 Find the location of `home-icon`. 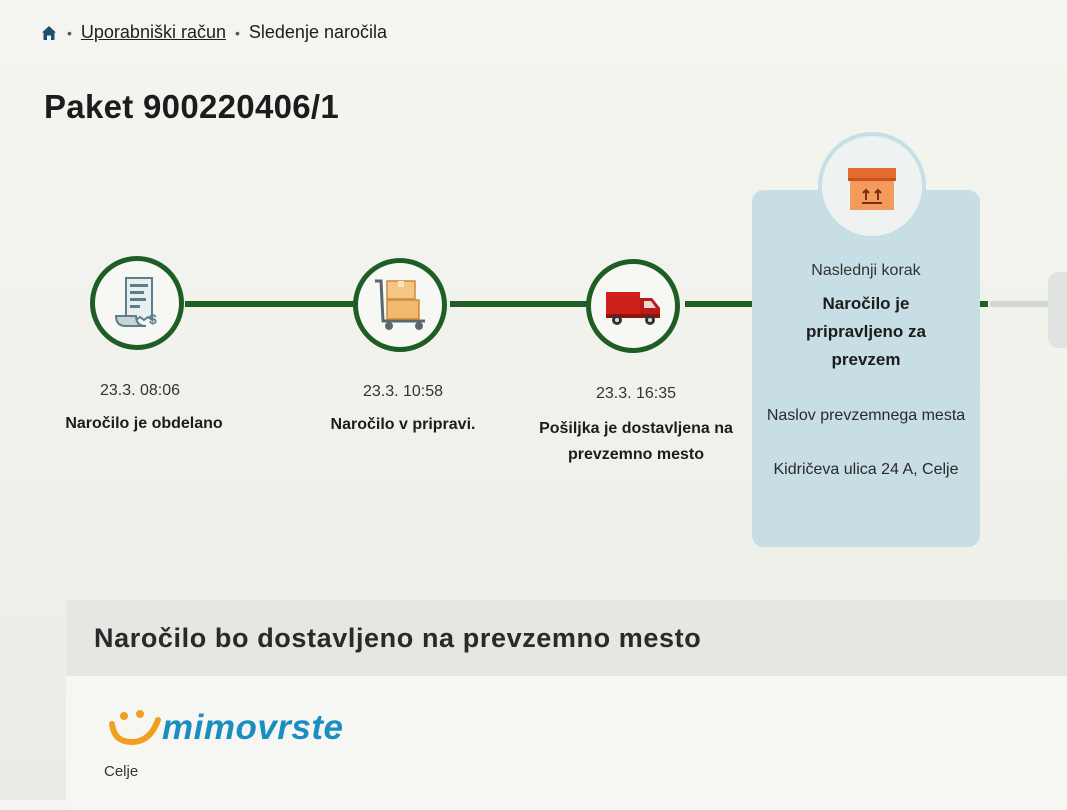

home-icon is located at coordinates (49, 33).